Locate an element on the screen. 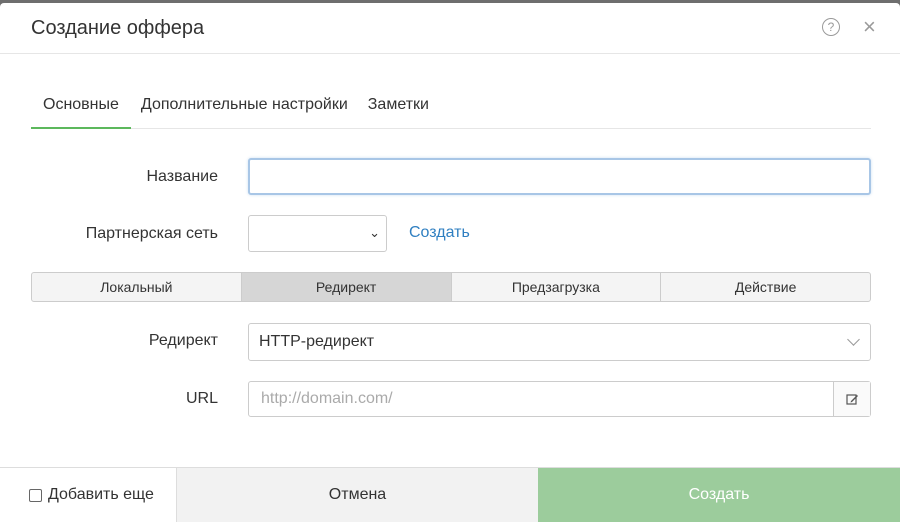  url-input-group: http://domain.com/ is located at coordinates (559, 399).